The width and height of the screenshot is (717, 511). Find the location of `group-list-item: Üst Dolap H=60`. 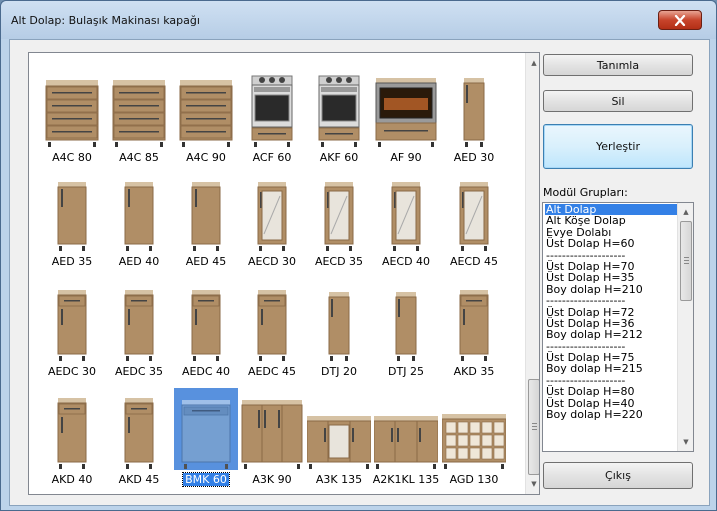

group-list-item: Üst Dolap H=60 is located at coordinates (611, 244).